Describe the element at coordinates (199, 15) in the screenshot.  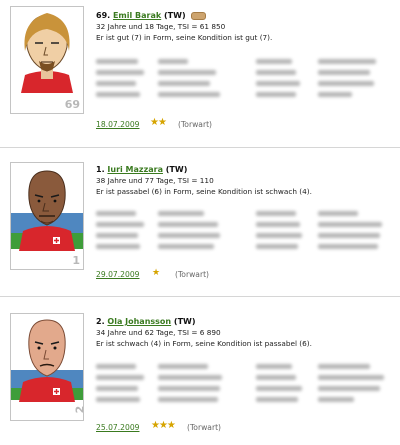
I see `bandage-icon` at that location.